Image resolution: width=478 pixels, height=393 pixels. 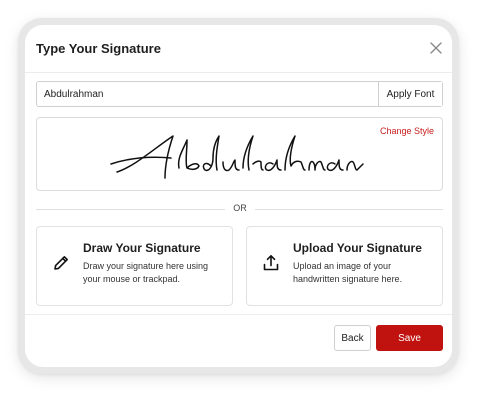 What do you see at coordinates (238, 340) in the screenshot?
I see `dialog-footer: Back Save` at bounding box center [238, 340].